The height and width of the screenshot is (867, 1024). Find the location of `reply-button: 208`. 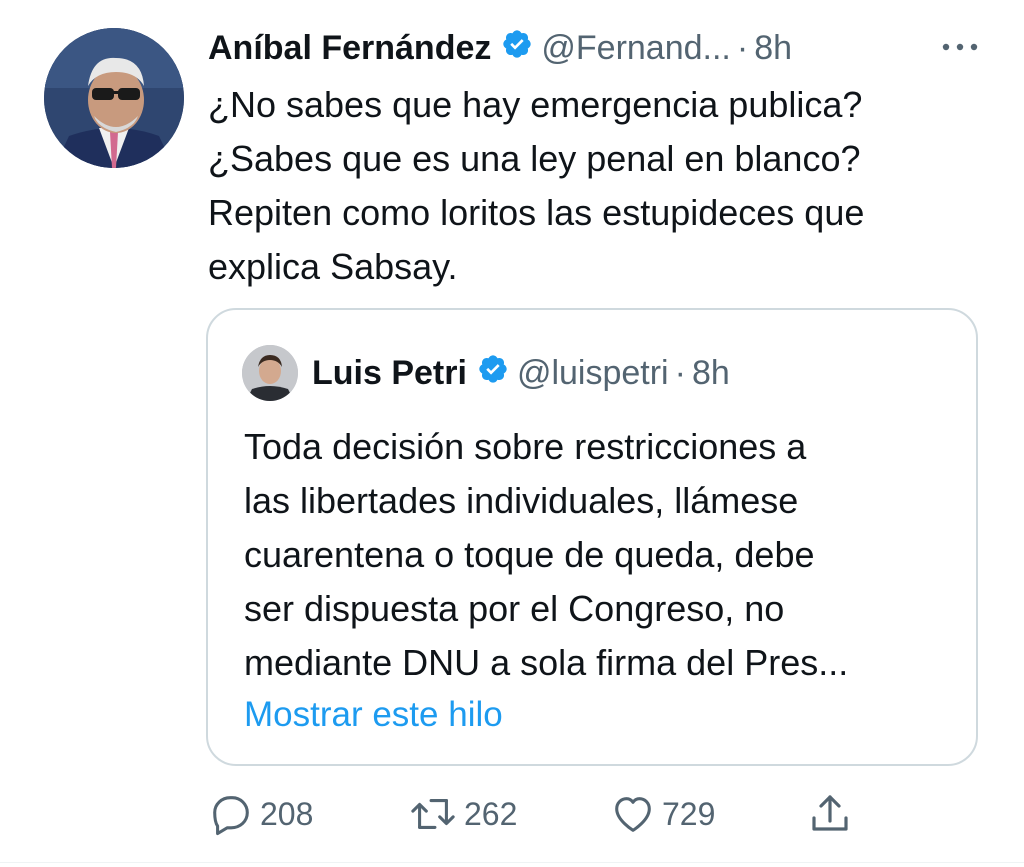

reply-button: 208 is located at coordinates (260, 814).